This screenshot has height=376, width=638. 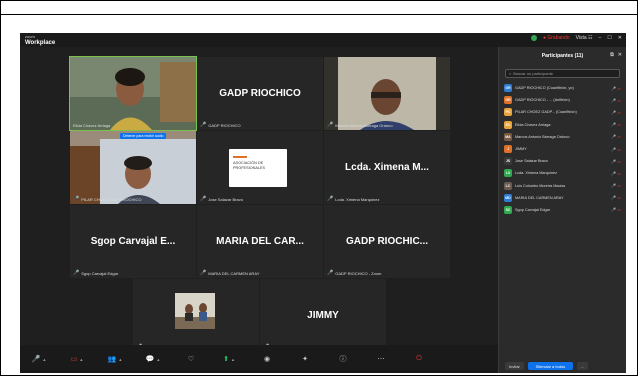 I want to click on video-tile: GADP RIOCHIC... 🎤 GADP RIOCHICO - Zoom, so click(x=387, y=241).